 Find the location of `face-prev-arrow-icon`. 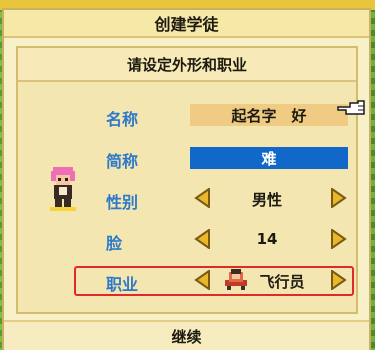

face-prev-arrow-icon is located at coordinates (203, 239).